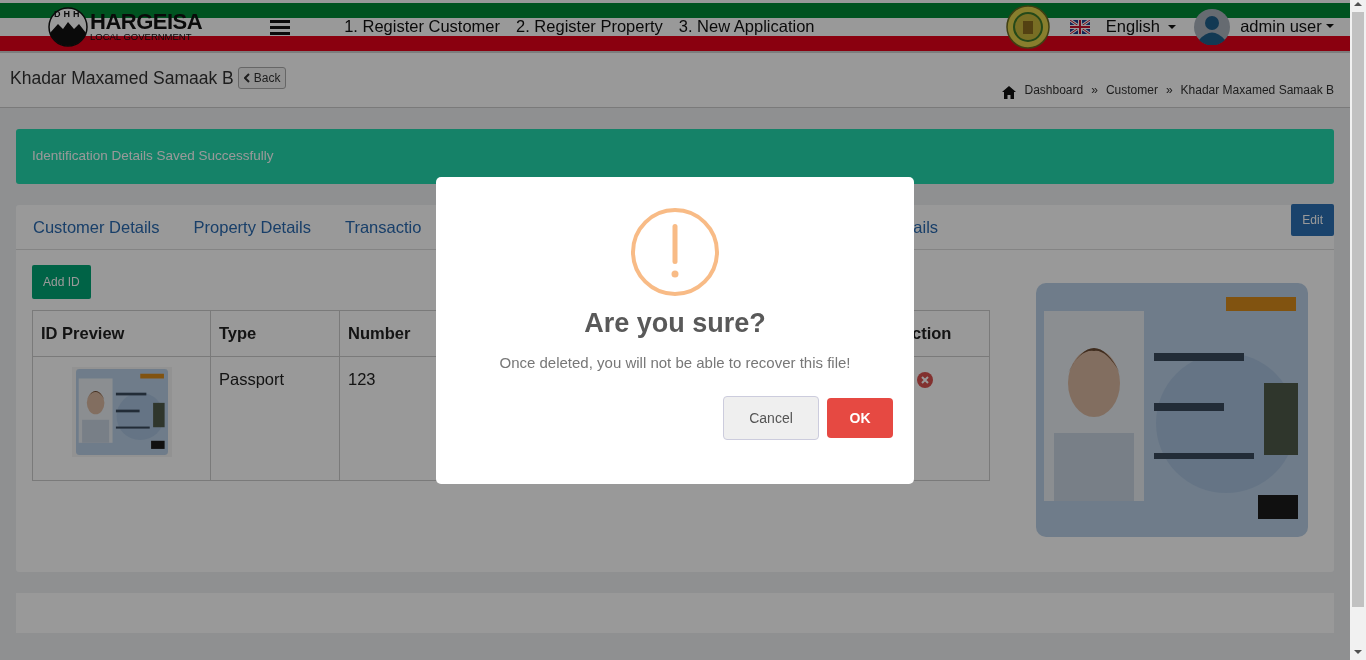 The height and width of the screenshot is (660, 1366). Describe the element at coordinates (925, 380) in the screenshot. I see `delete-icon` at that location.